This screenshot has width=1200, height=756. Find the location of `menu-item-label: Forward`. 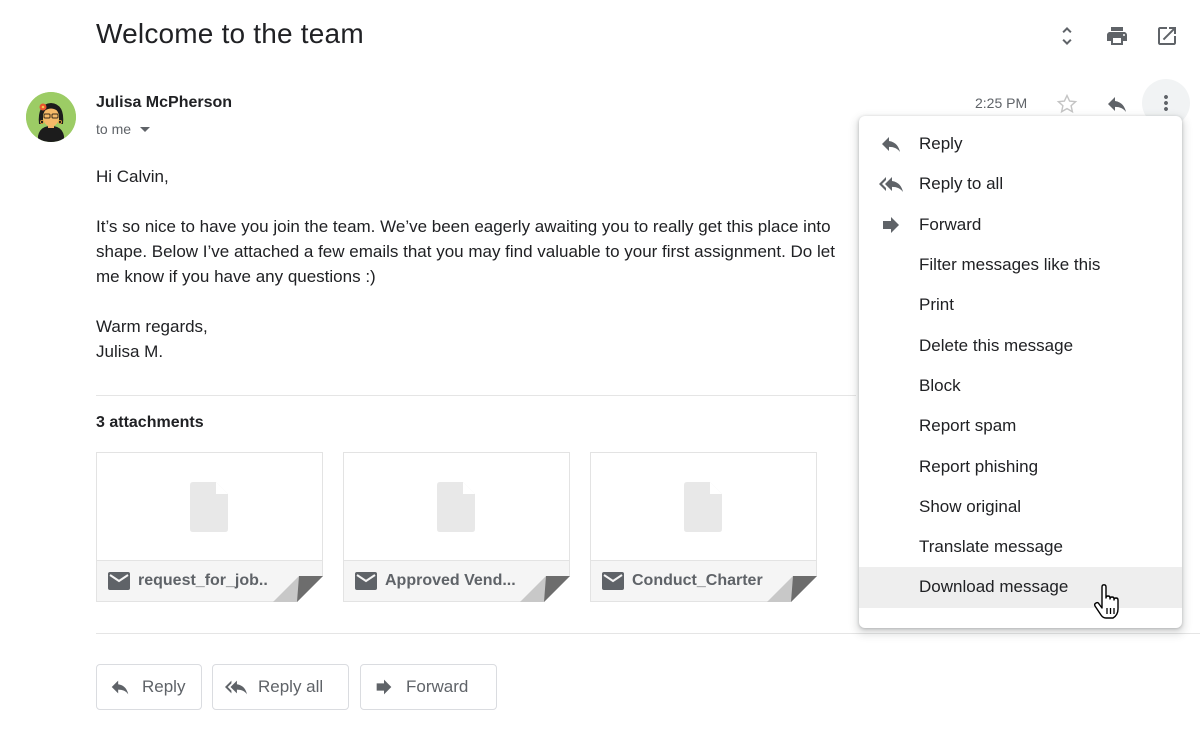

menu-item-label: Forward is located at coordinates (950, 224).